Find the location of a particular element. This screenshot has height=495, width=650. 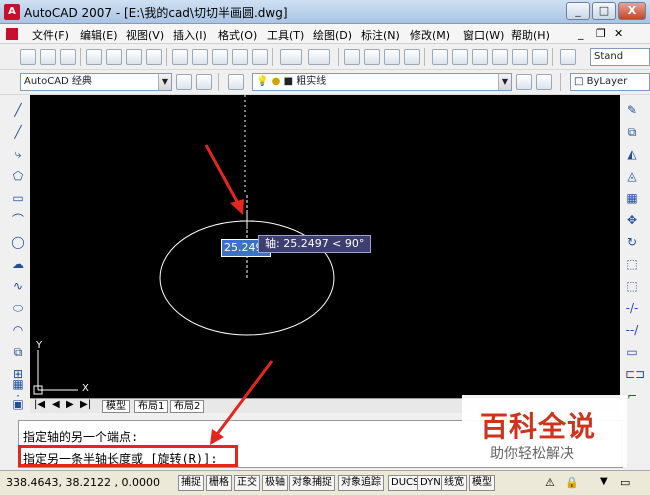

make-current-icon is located at coordinates (524, 82).